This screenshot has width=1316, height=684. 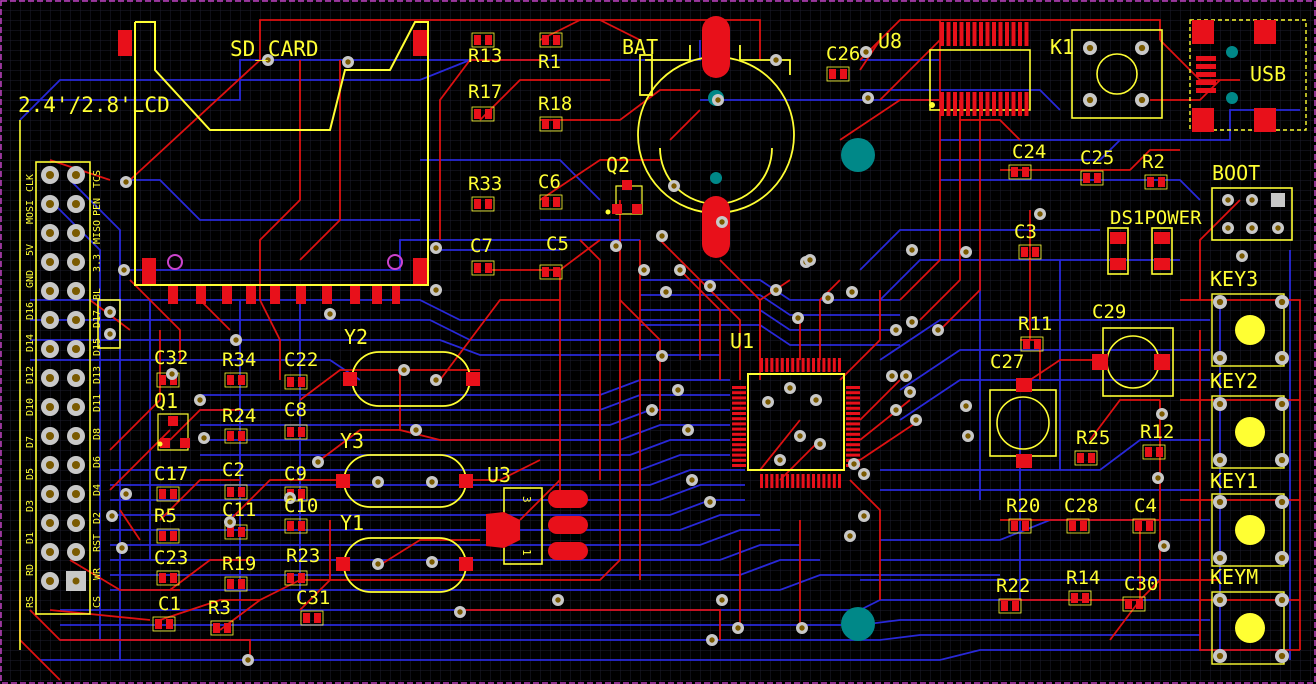 What do you see at coordinates (171, 358) in the screenshot?
I see `label-c32: C32` at bounding box center [171, 358].